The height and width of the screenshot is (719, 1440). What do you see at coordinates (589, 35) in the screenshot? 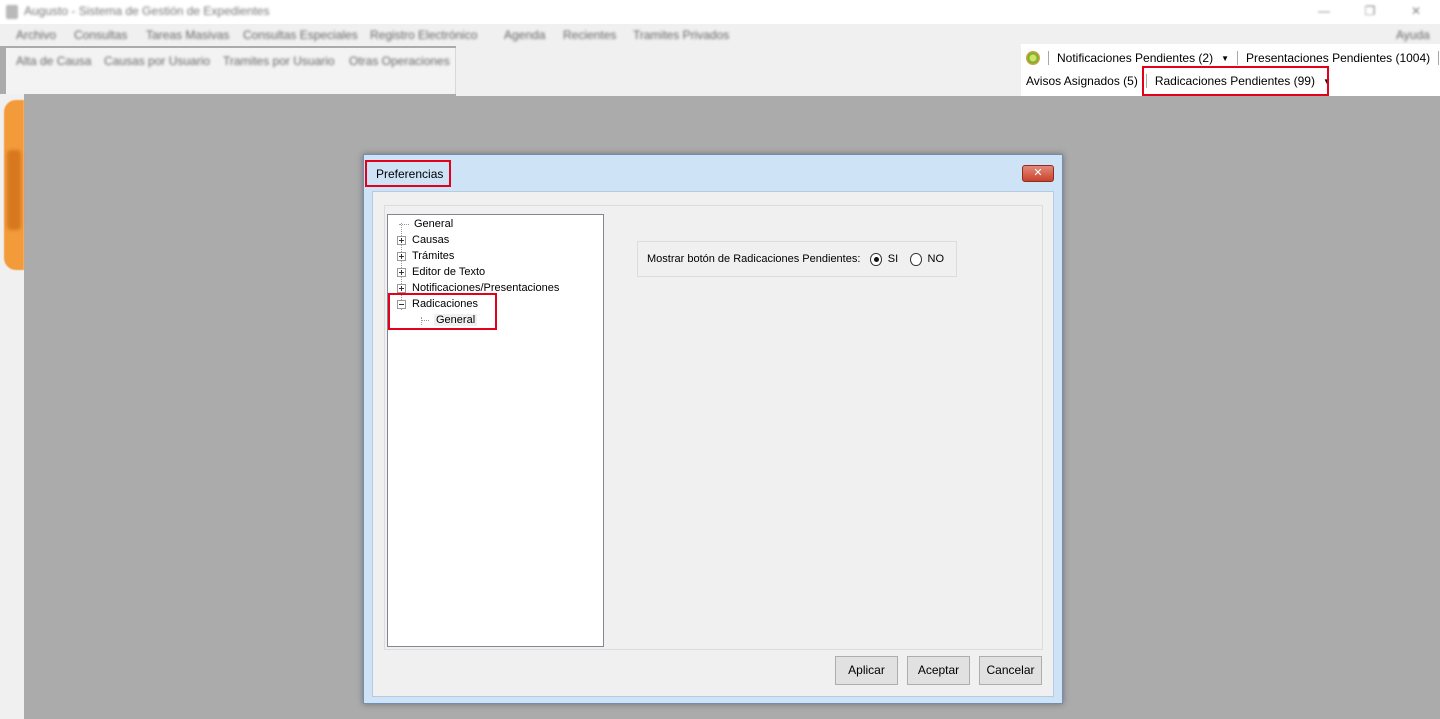
I see `menu-recientes: Recientes` at bounding box center [589, 35].